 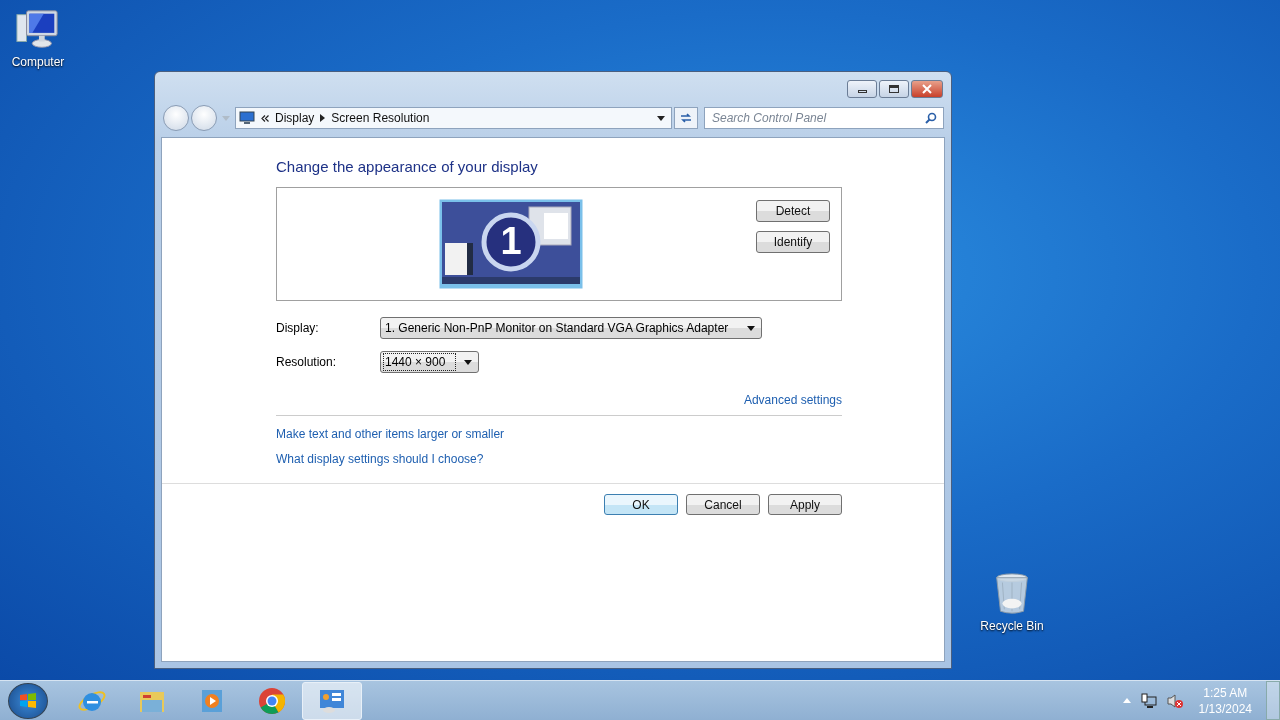 What do you see at coordinates (247, 118) in the screenshot?
I see `monitor-icon` at bounding box center [247, 118].